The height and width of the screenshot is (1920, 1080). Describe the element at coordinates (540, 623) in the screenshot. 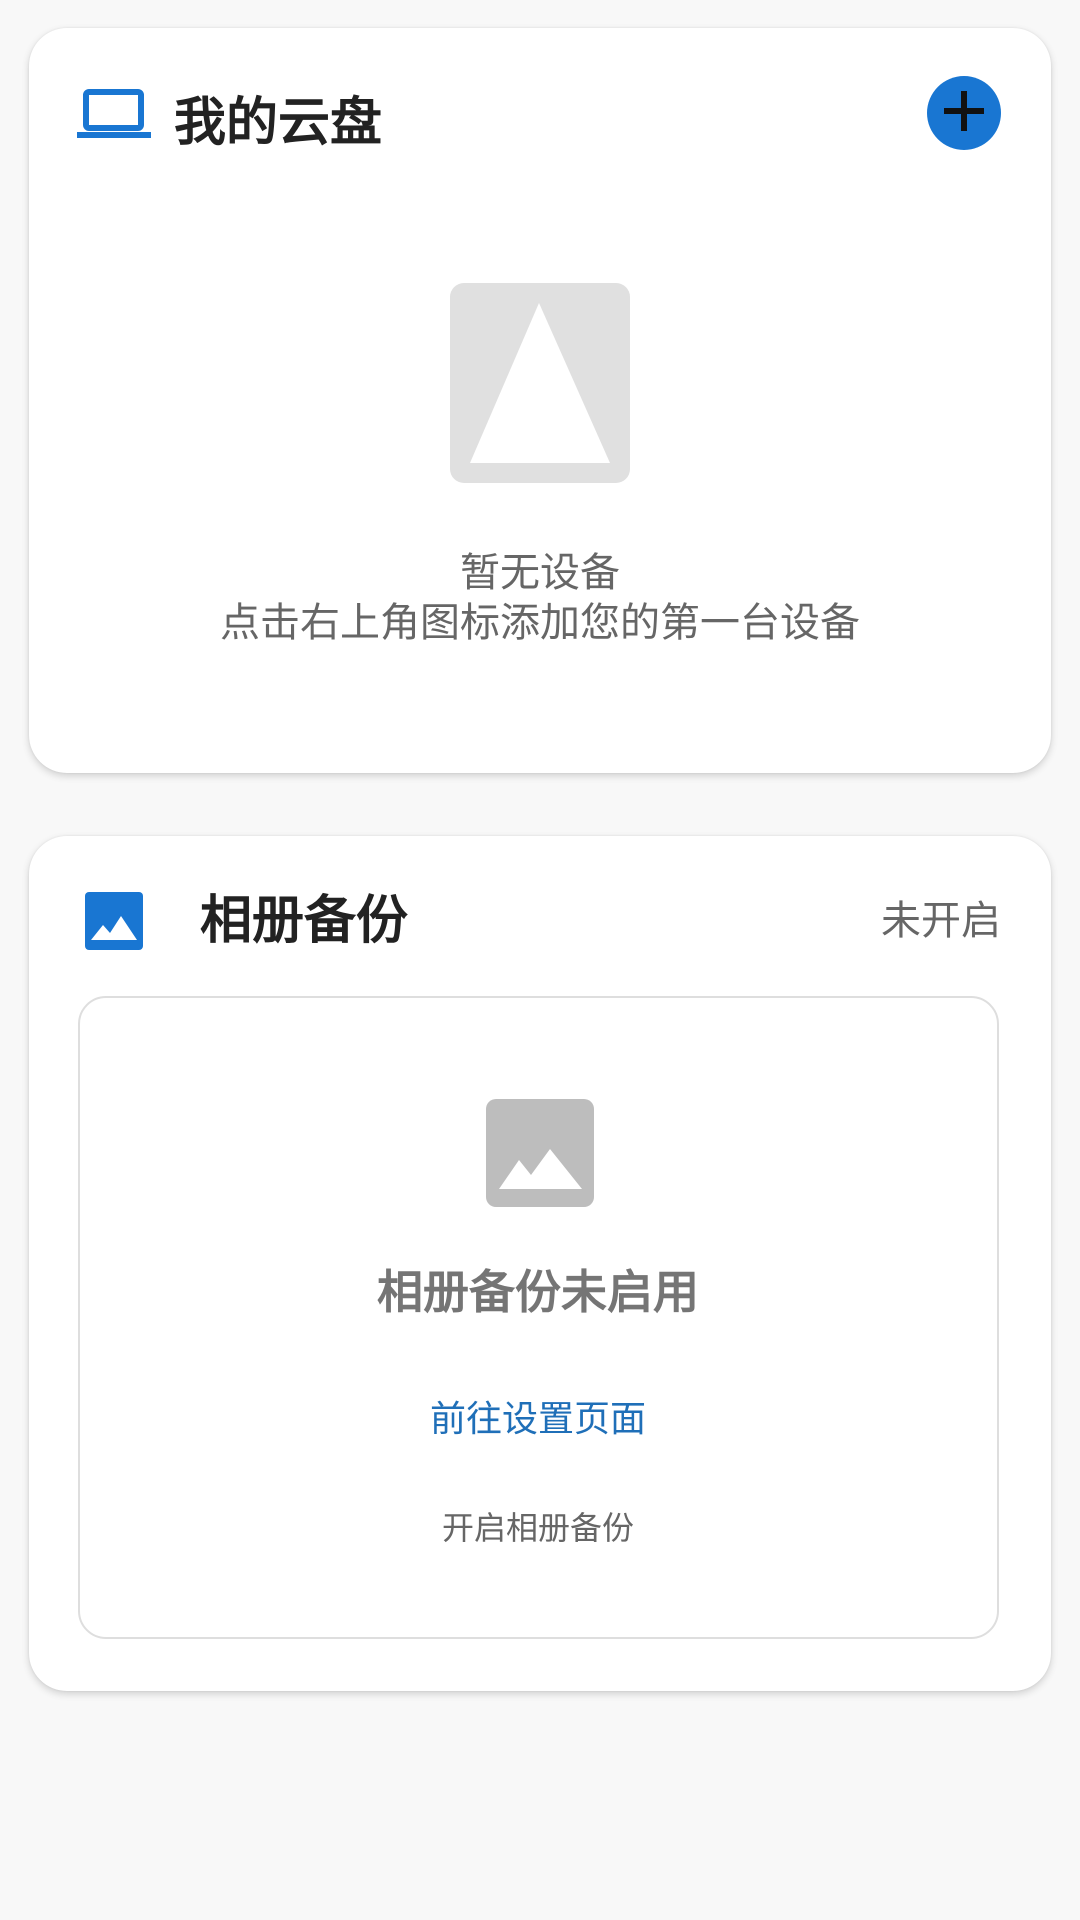

I see `empty-state-hint: 点击右上角图标添加您的第一台设备` at that location.